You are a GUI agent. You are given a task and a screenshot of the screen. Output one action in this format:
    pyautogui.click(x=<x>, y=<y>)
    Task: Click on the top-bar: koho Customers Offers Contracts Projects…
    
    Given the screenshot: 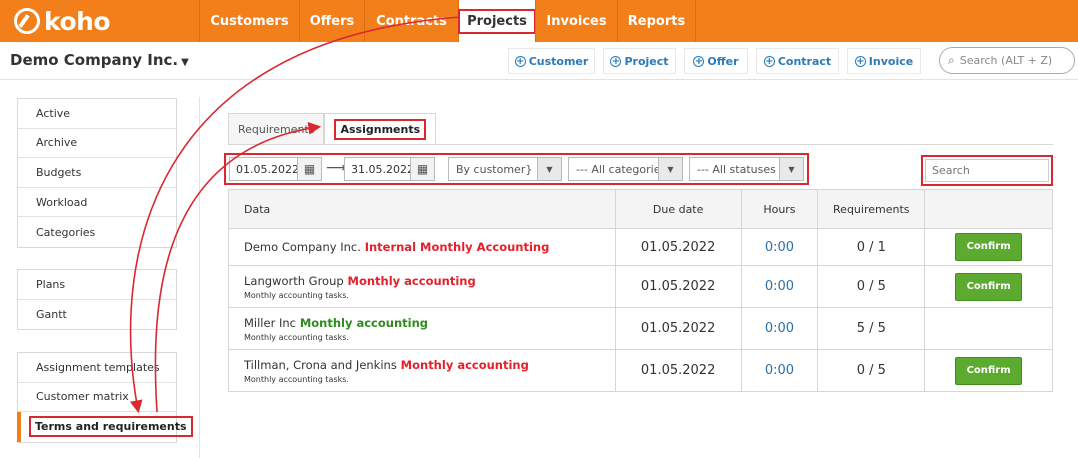 What is the action you would take?
    pyautogui.click(x=539, y=21)
    